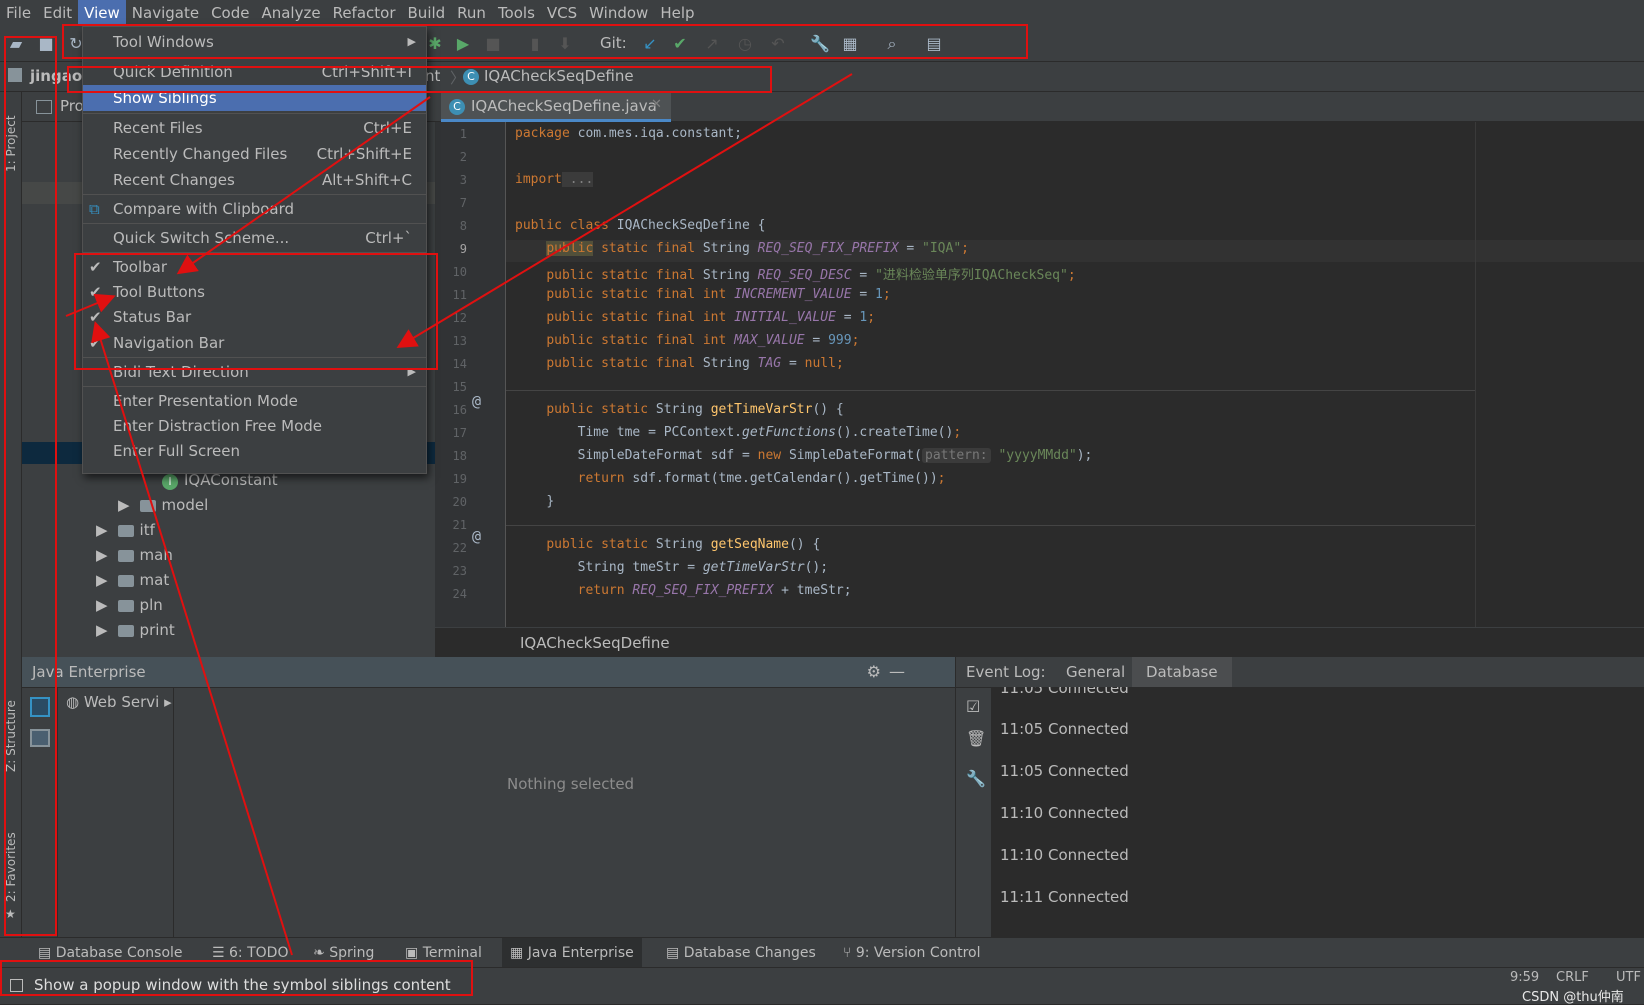 The height and width of the screenshot is (1005, 1644). Describe the element at coordinates (192, 638) in the screenshot. I see `arrow-status-bar` at that location.